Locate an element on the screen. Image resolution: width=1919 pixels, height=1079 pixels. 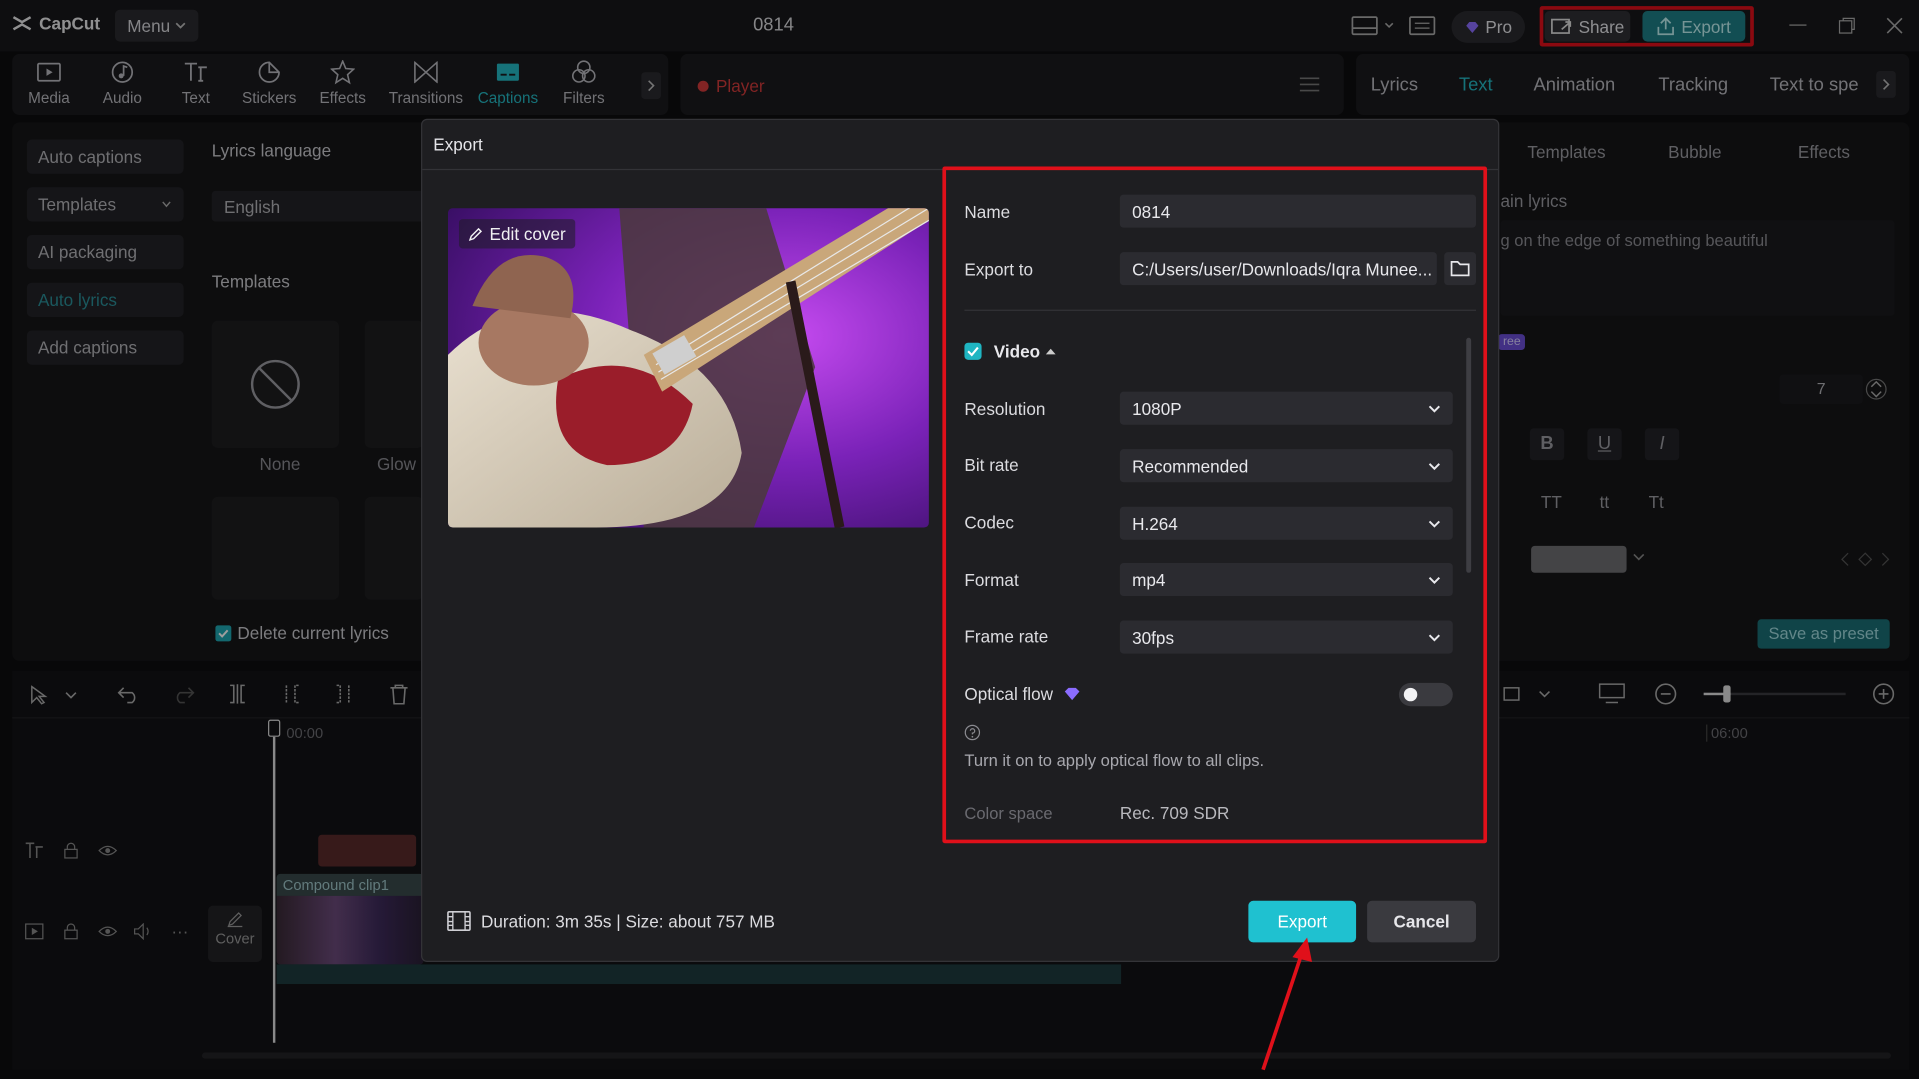
settings-scrollbar is located at coordinates (1468, 455).